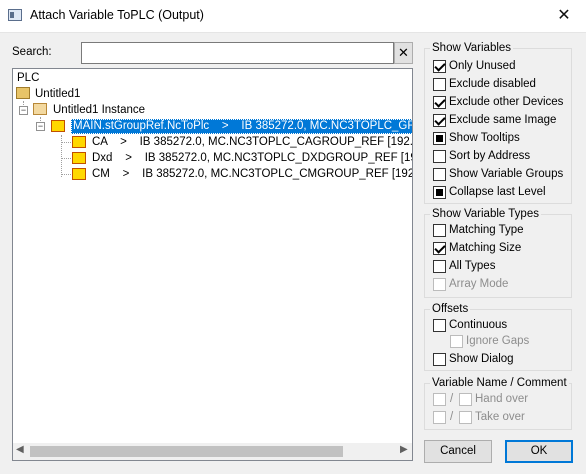 The image size is (586, 474). What do you see at coordinates (237, 53) in the screenshot?
I see `search-input` at bounding box center [237, 53].